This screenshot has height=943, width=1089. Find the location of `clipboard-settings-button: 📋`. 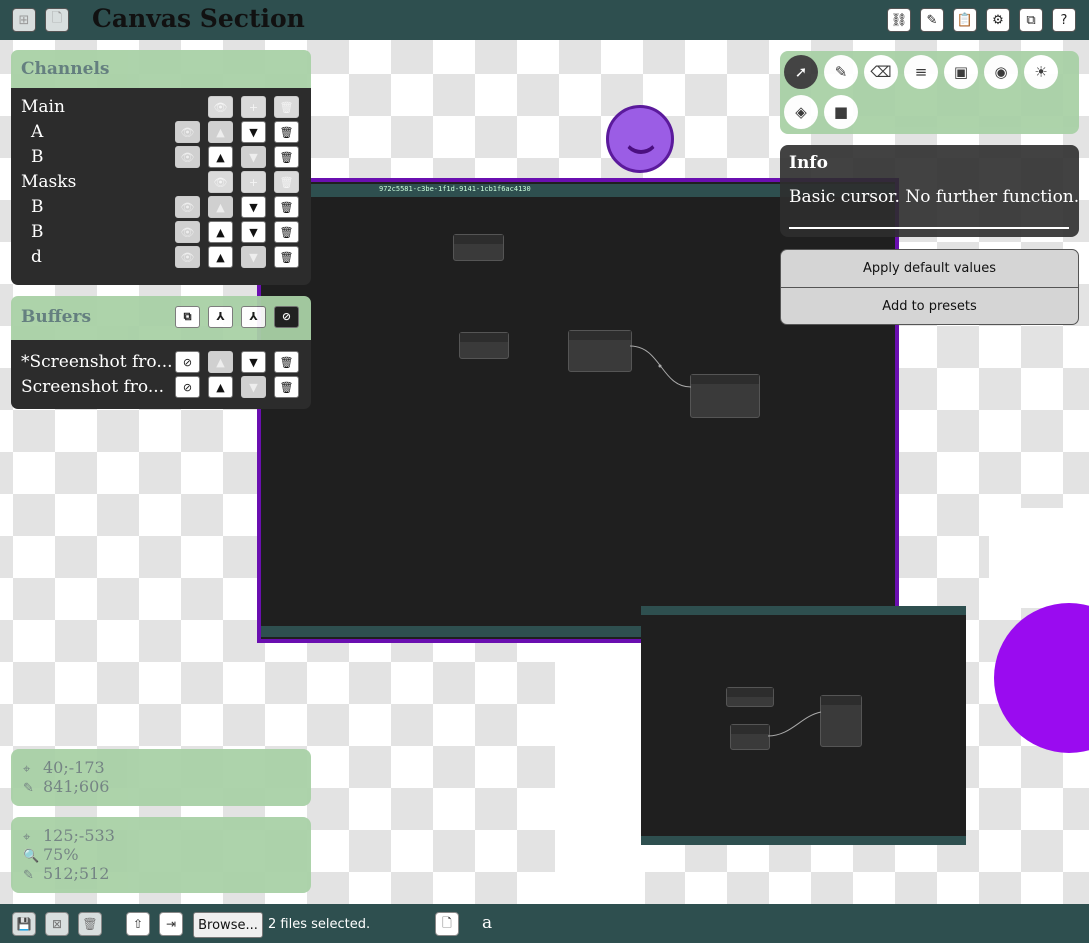

clipboard-settings-button: 📋 is located at coordinates (965, 20).